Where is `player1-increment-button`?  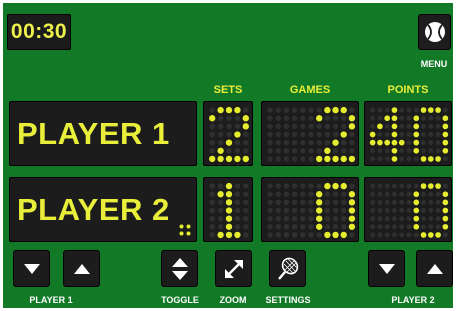 player1-increment-button is located at coordinates (81, 268).